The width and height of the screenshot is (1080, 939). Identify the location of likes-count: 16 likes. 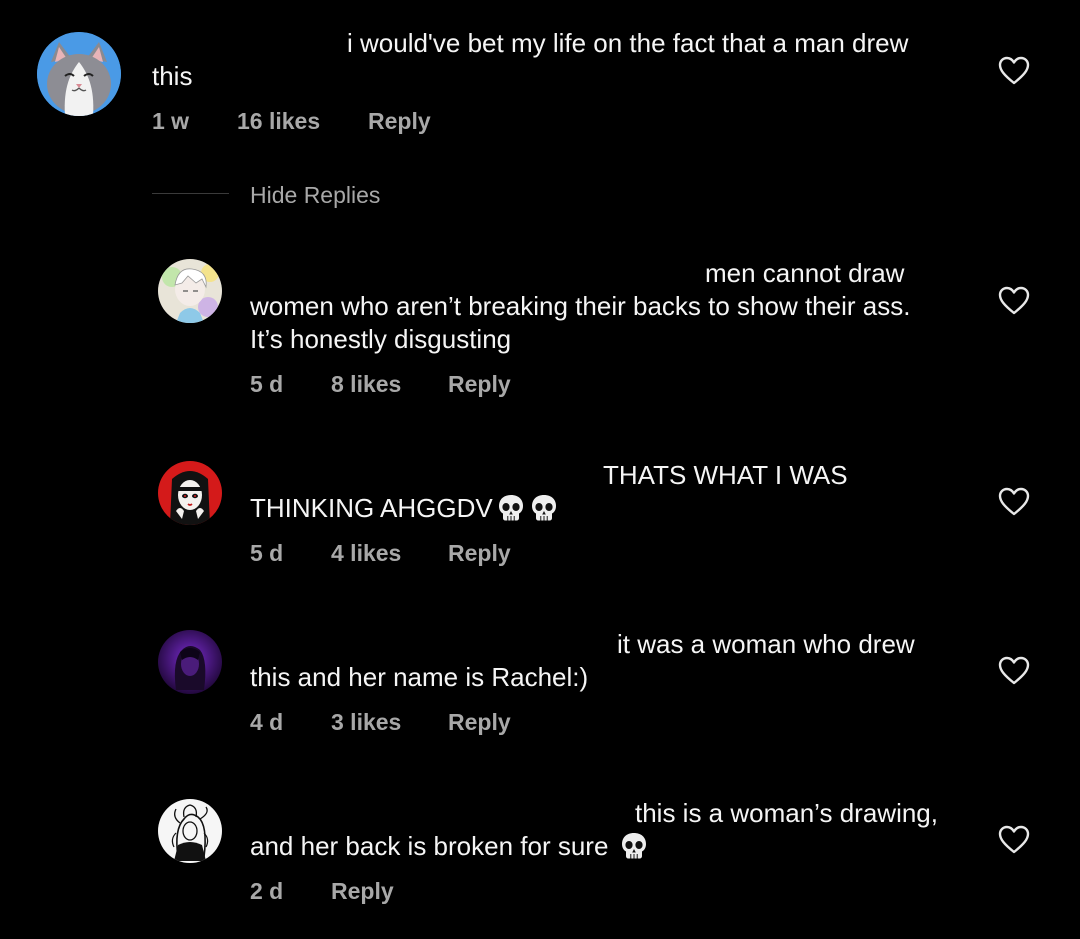
(278, 121).